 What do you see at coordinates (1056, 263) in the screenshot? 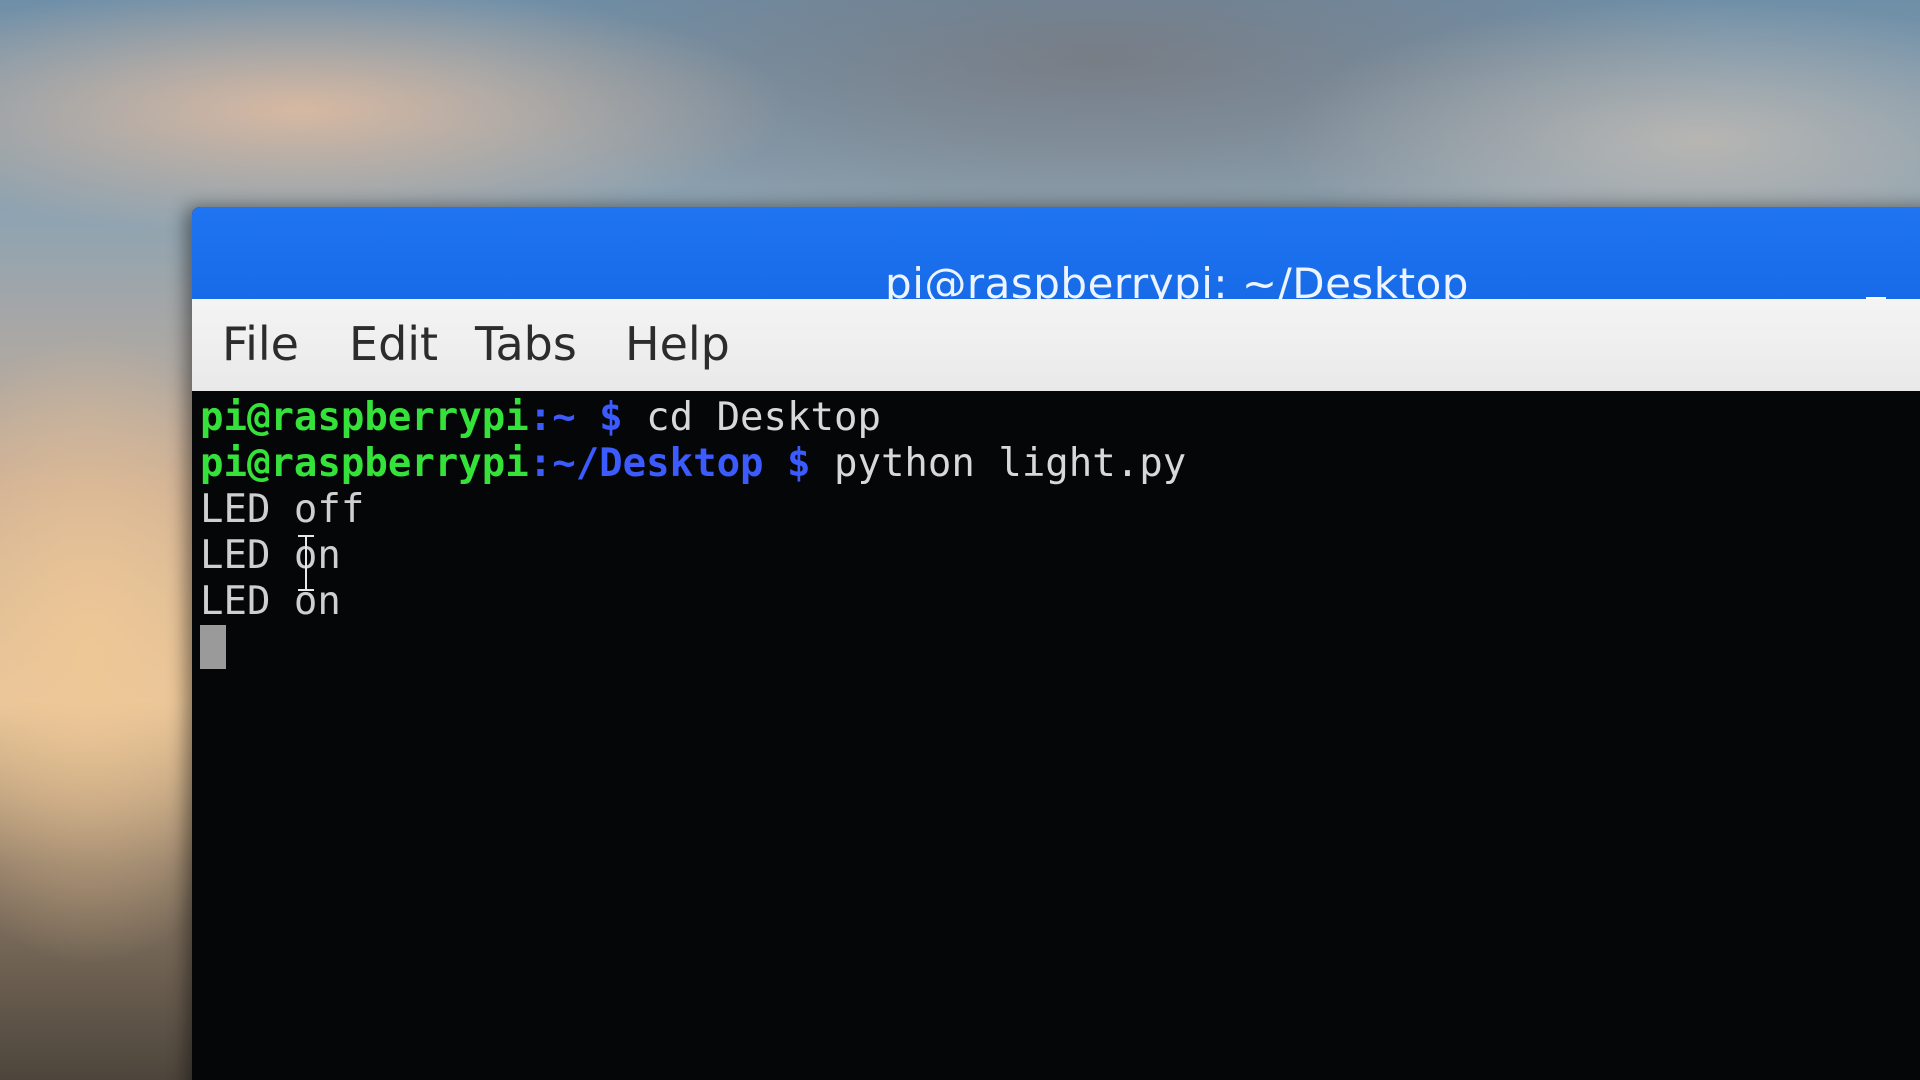
I see `title-bar: pi@raspberrypi: ~/Desktop` at bounding box center [1056, 263].